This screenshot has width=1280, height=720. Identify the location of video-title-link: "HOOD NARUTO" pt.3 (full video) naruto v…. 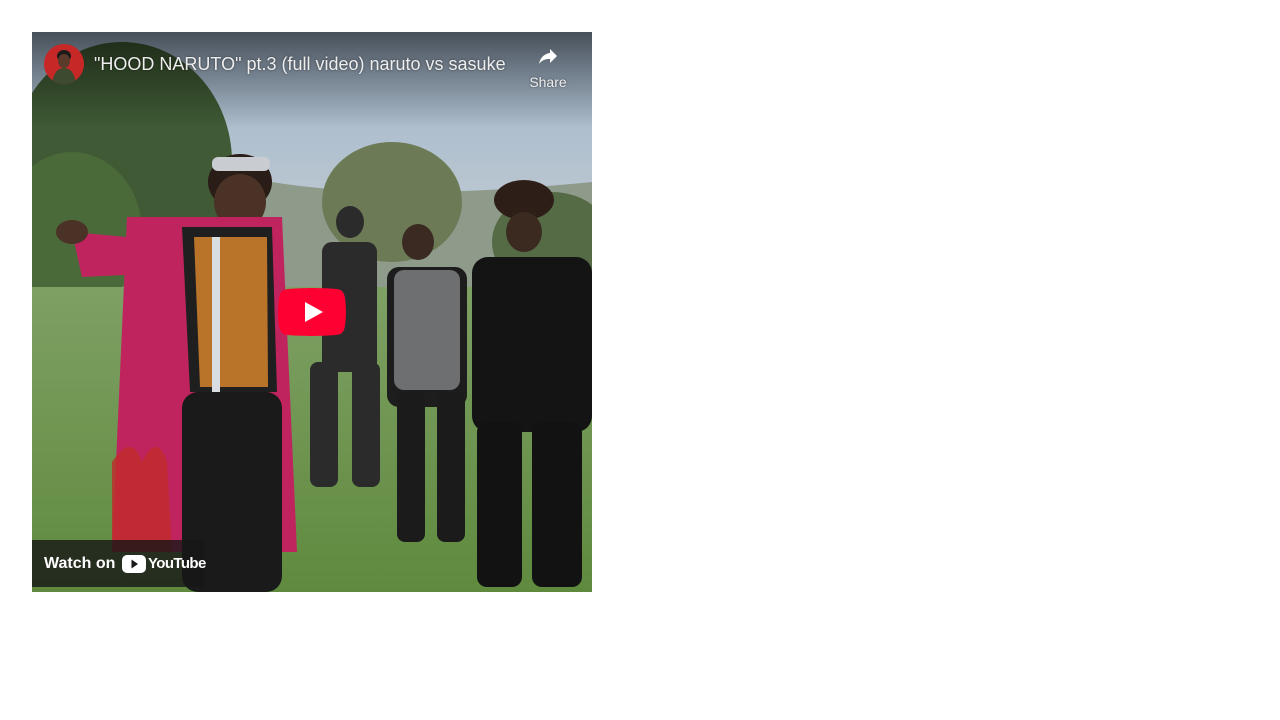
(304, 64).